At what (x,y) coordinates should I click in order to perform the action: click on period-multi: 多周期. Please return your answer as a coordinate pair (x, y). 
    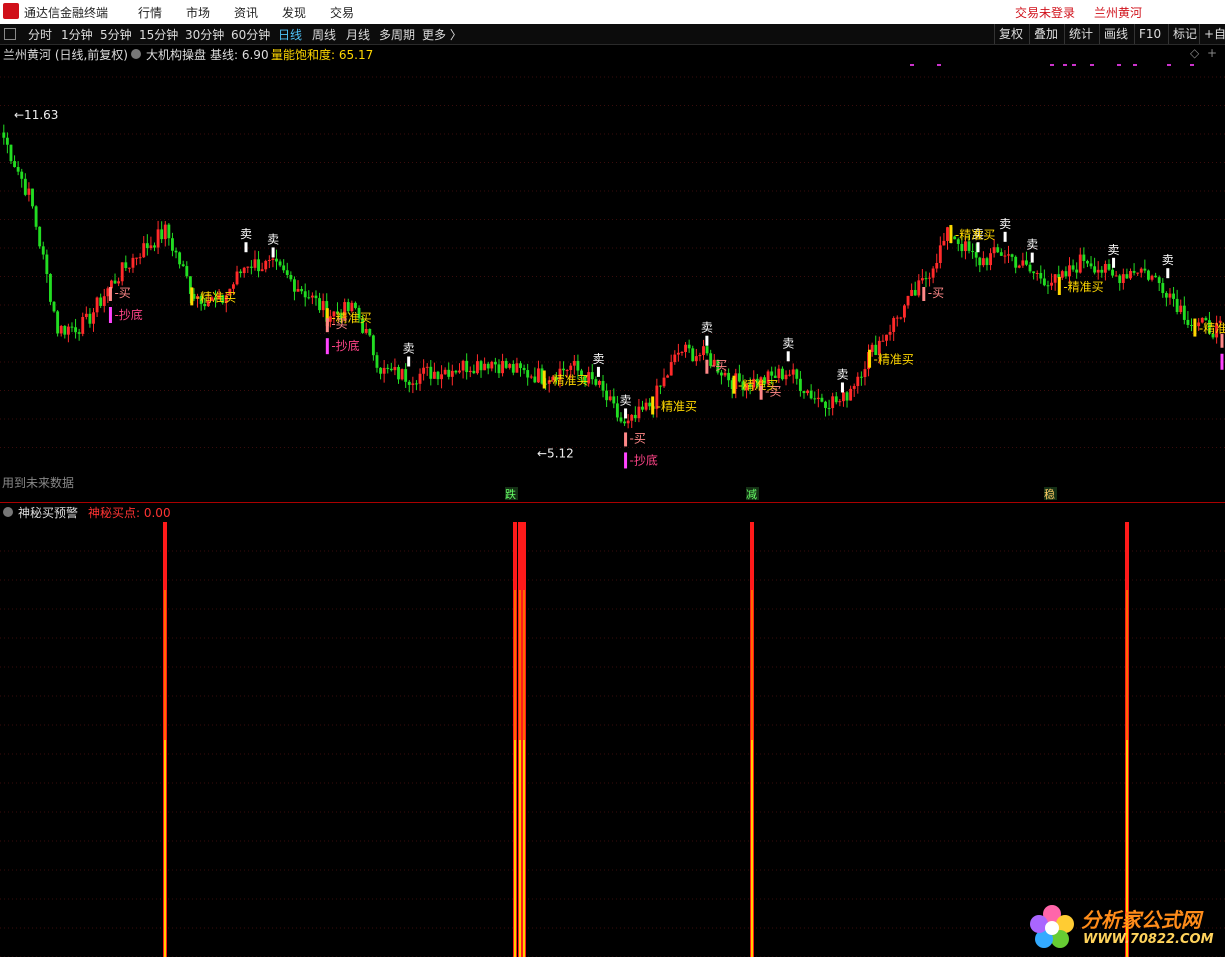
    Looking at the image, I should click on (397, 34).